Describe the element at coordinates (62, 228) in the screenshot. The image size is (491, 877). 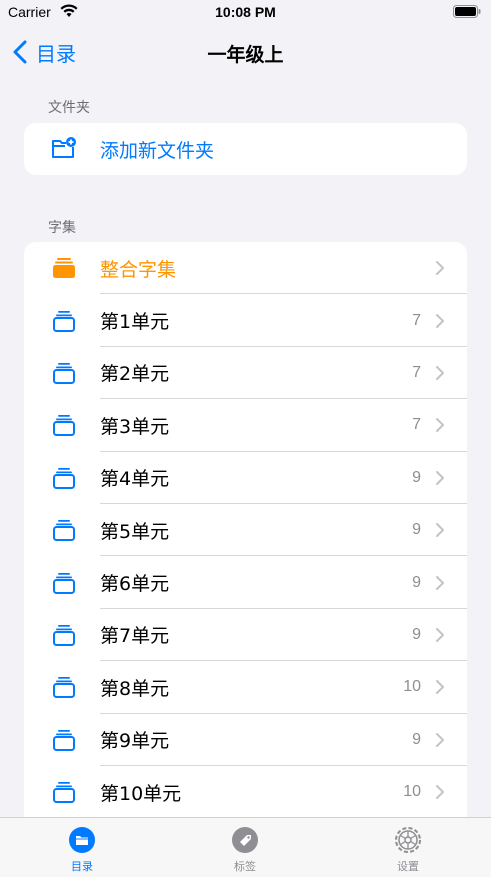
I see `sets-section-header: 字集` at that location.